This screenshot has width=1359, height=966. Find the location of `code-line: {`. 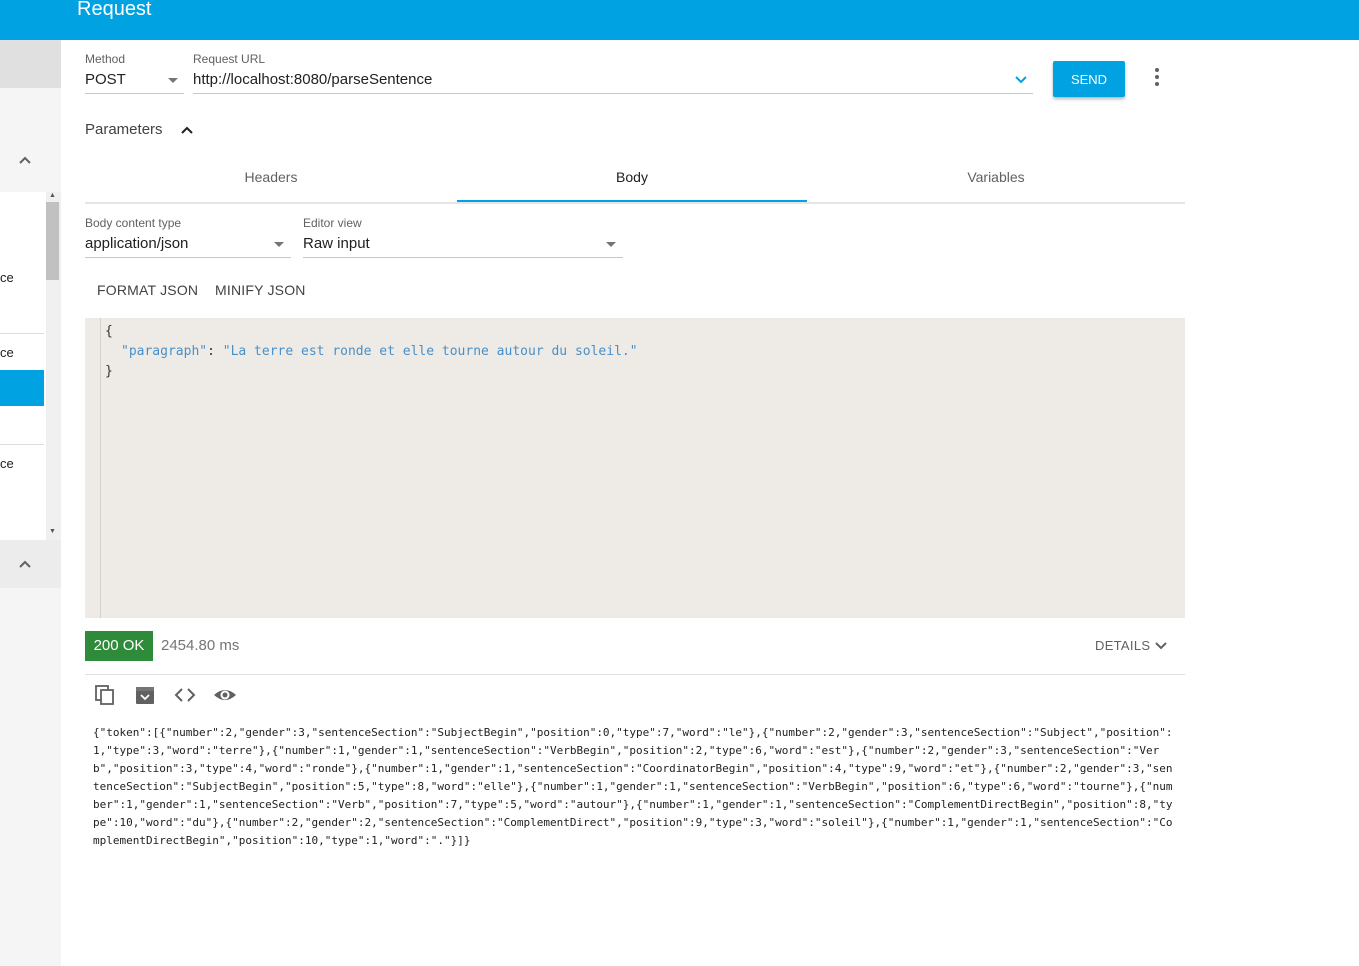

code-line: { is located at coordinates (109, 331).